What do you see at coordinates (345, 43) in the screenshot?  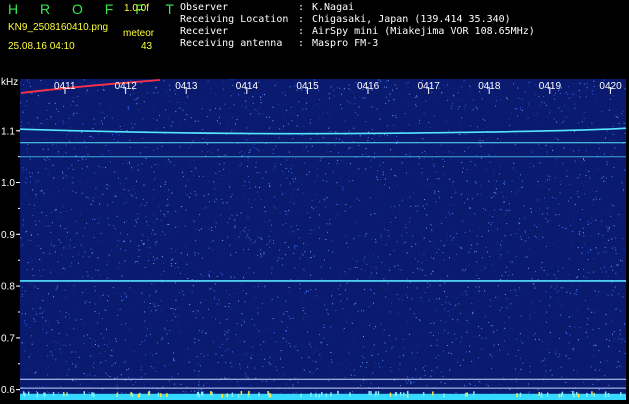 I see `info-value: Maspro FM-3` at bounding box center [345, 43].